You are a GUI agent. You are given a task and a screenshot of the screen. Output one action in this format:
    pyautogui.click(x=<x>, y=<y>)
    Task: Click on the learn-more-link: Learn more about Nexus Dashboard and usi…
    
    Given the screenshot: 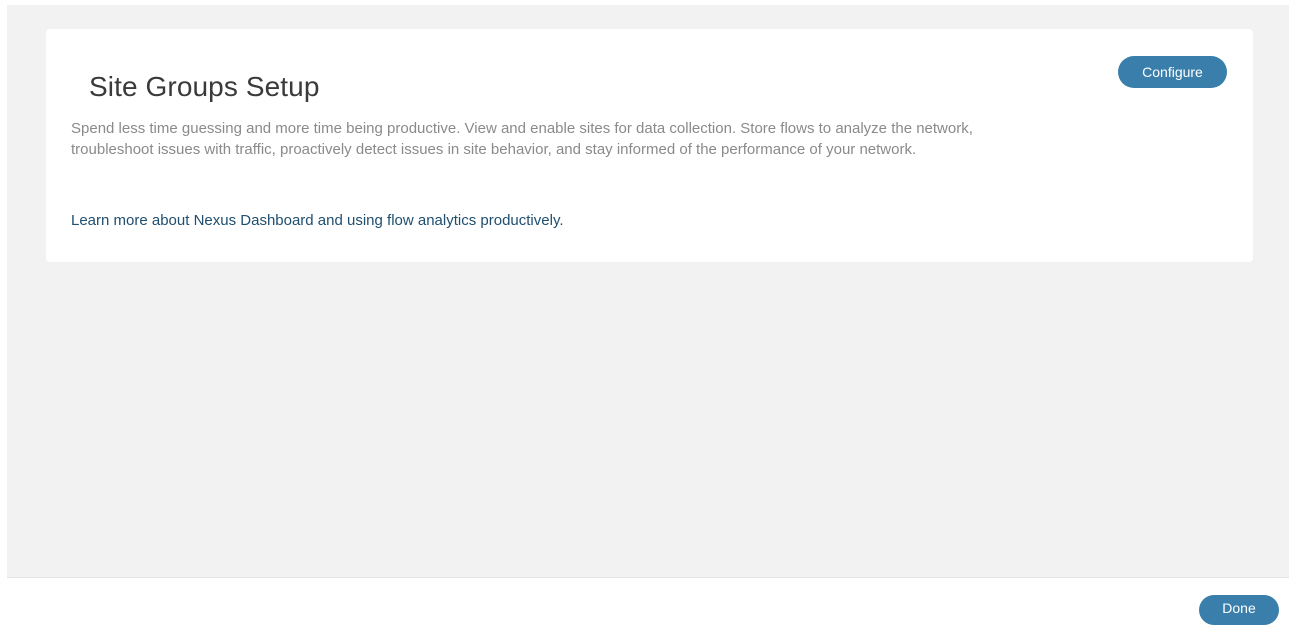 What is the action you would take?
    pyautogui.click(x=317, y=220)
    